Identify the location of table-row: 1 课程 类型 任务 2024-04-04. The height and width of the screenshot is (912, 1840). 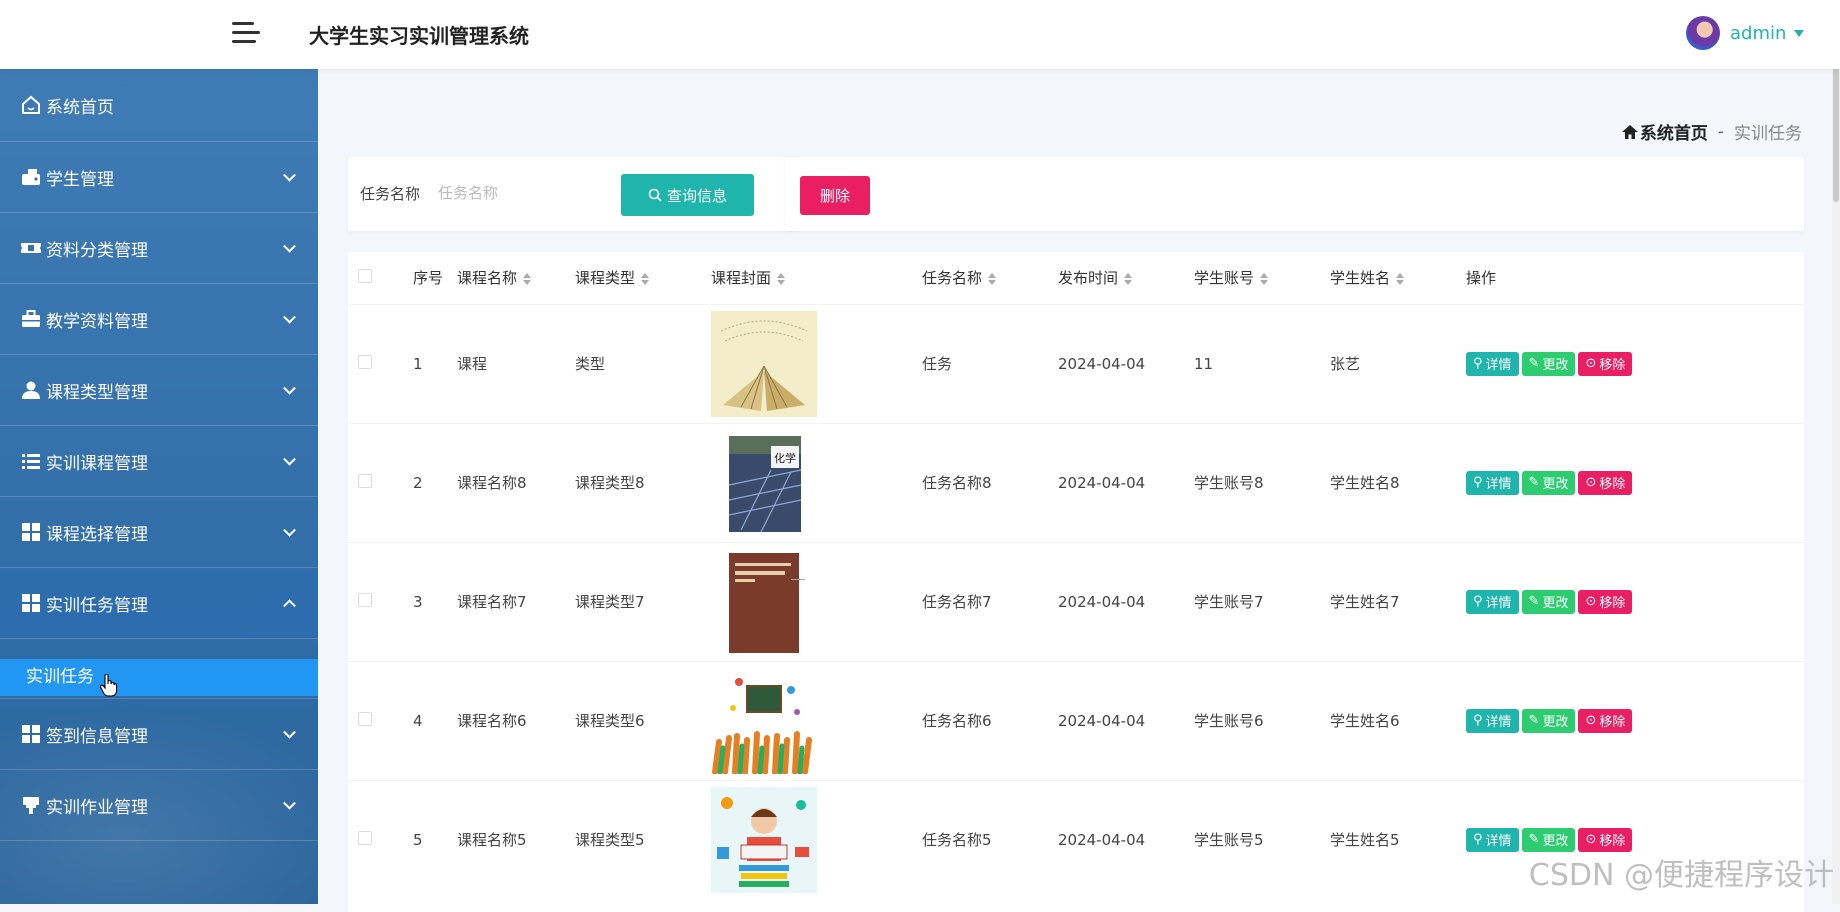
(1076, 363).